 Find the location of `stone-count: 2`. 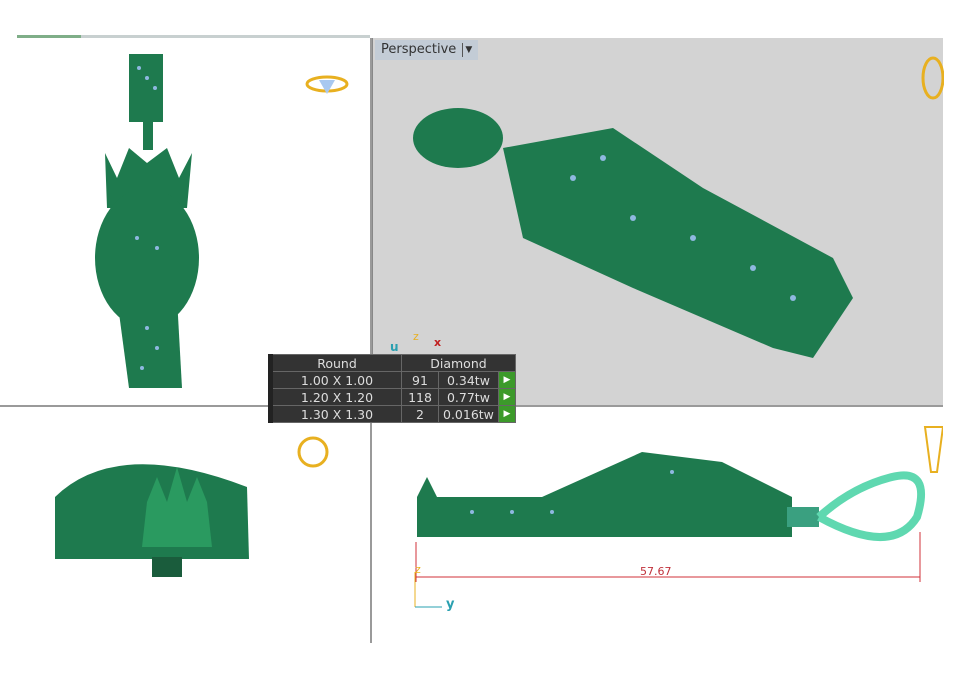

stone-count: 2 is located at coordinates (420, 414).